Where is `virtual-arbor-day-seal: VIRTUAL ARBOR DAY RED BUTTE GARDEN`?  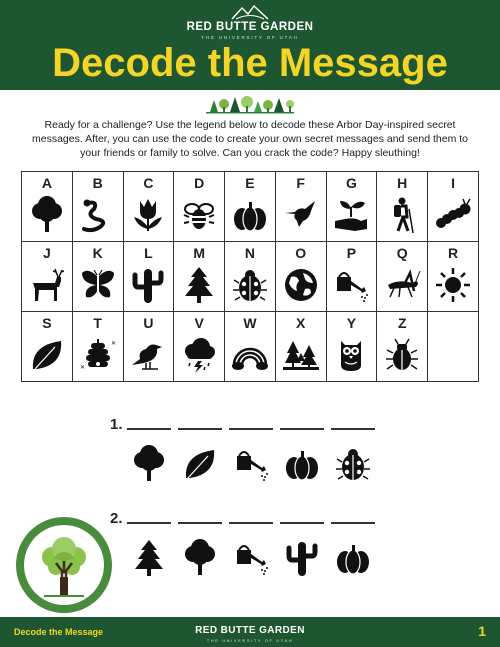
virtual-arbor-day-seal: VIRTUAL ARBOR DAY RED BUTTE GARDEN is located at coordinates (64, 565).